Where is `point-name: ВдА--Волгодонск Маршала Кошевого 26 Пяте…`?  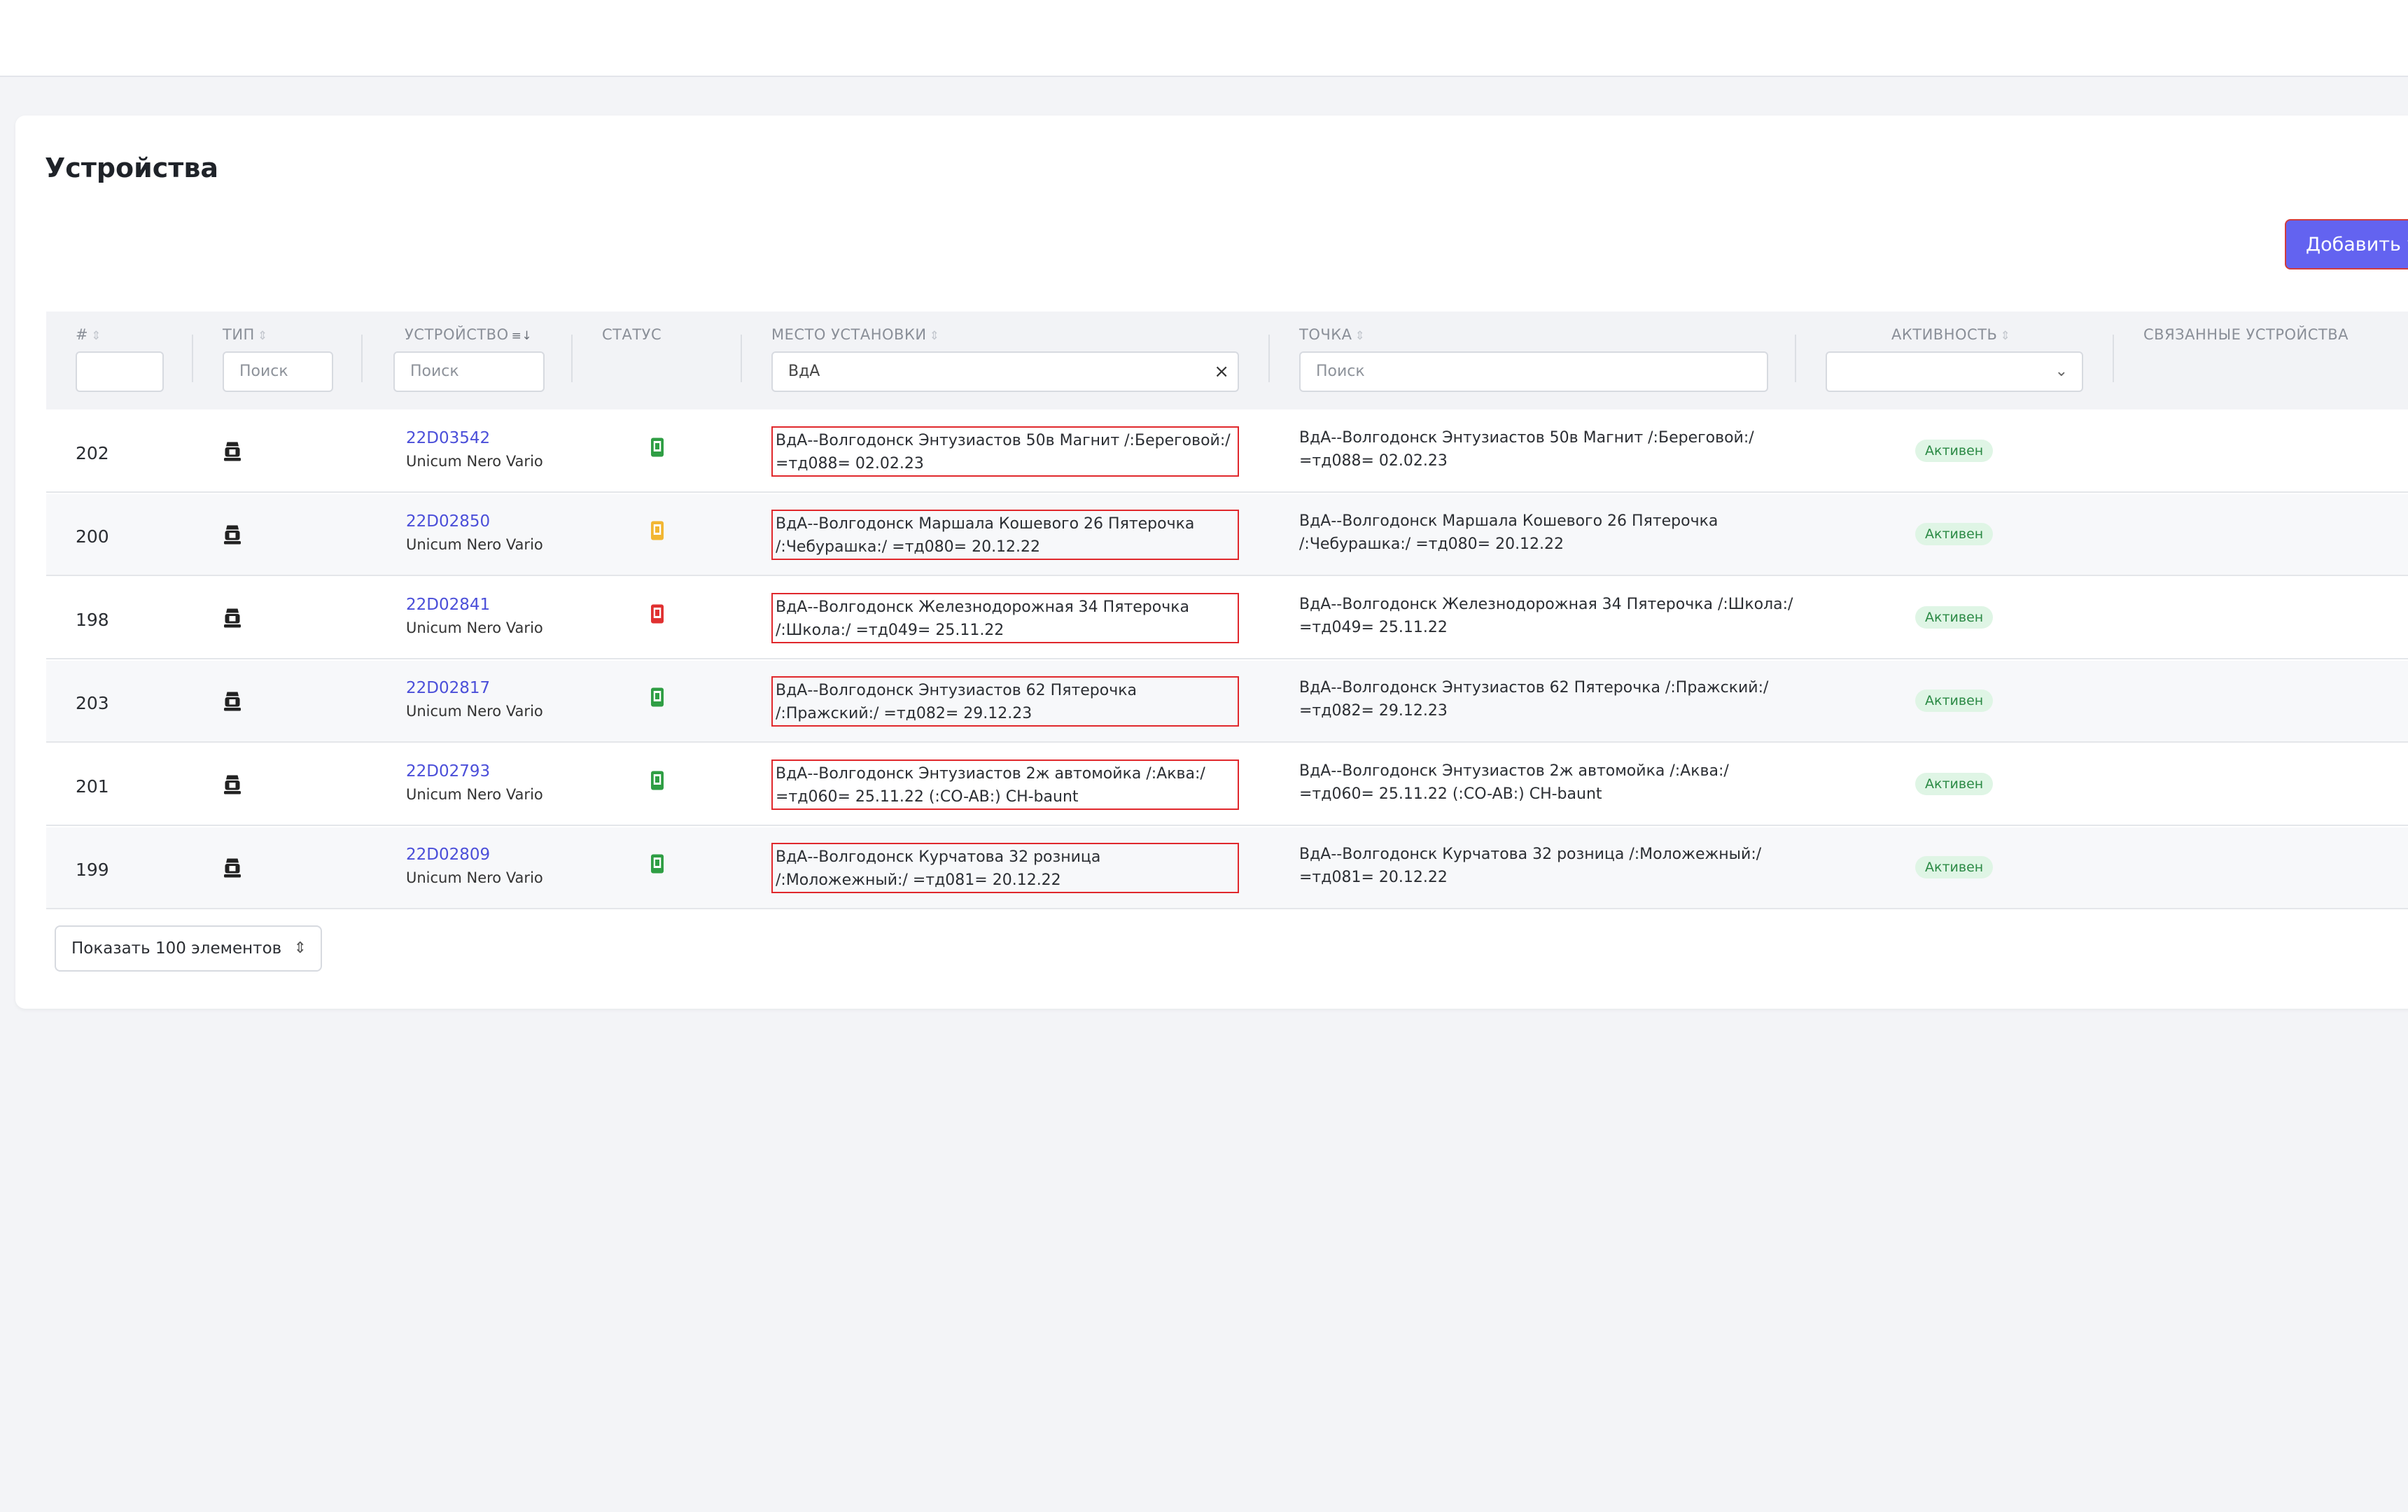 point-name: ВдА--Волгодонск Маршала Кошевого 26 Пяте… is located at coordinates (1508, 532).